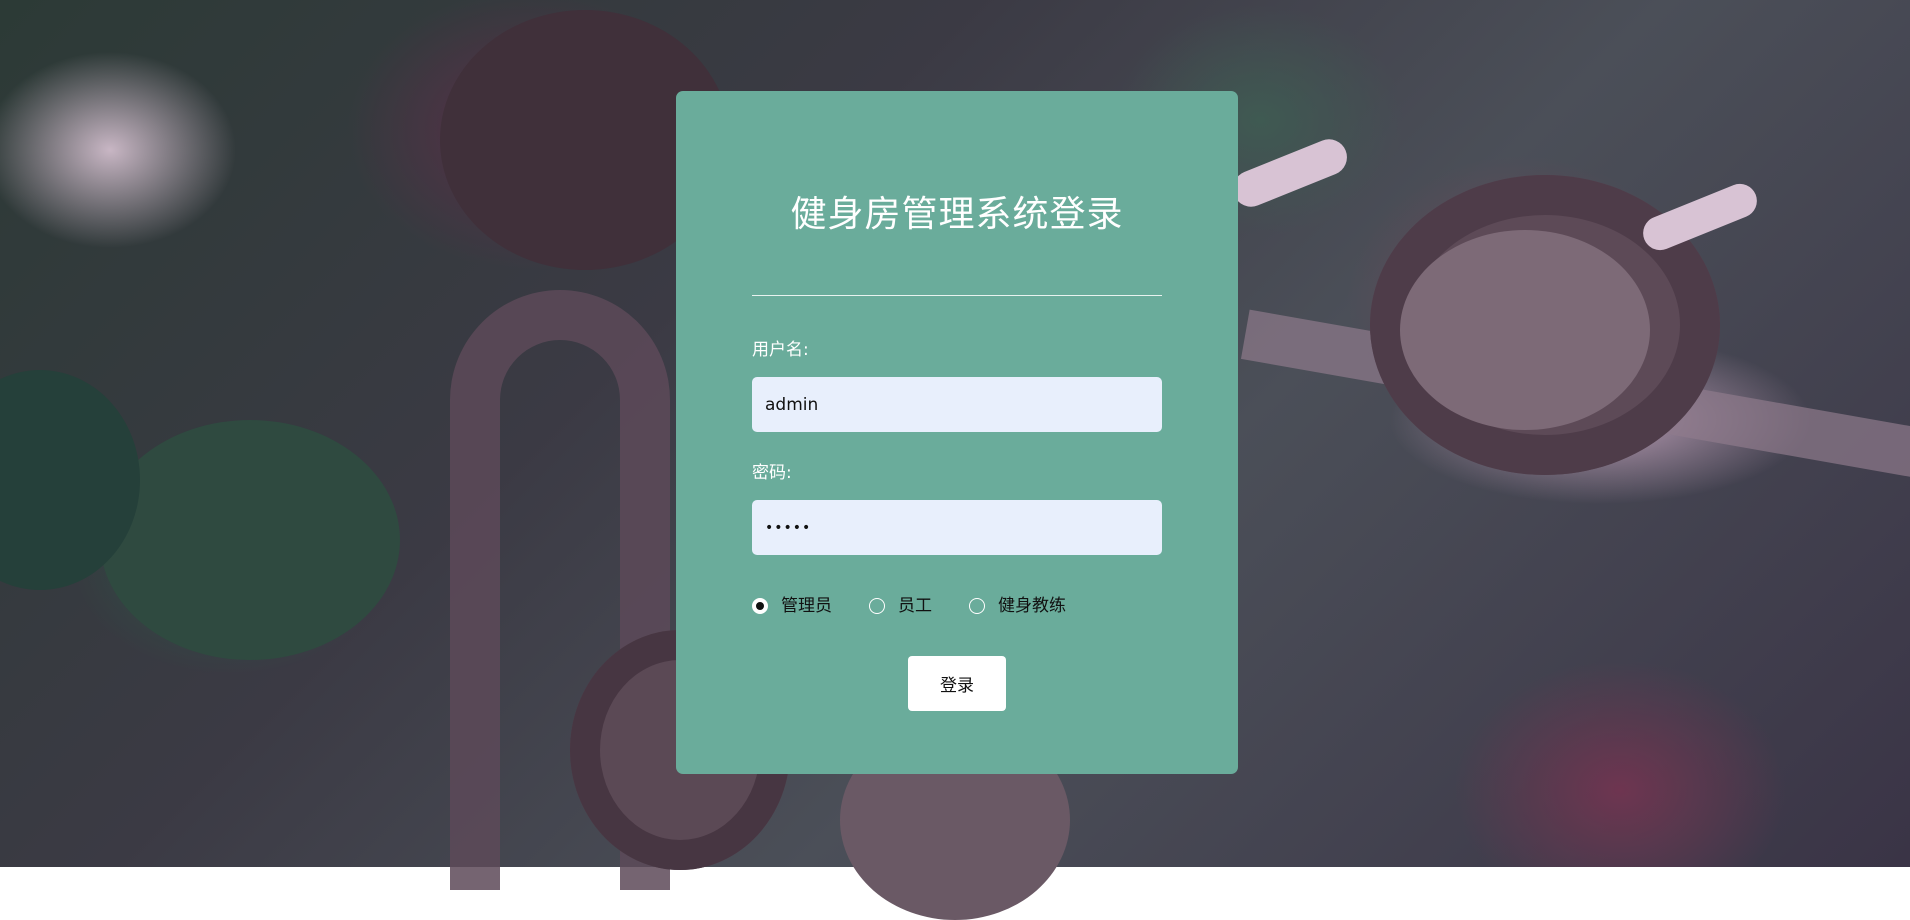  I want to click on username-input, so click(957, 404).